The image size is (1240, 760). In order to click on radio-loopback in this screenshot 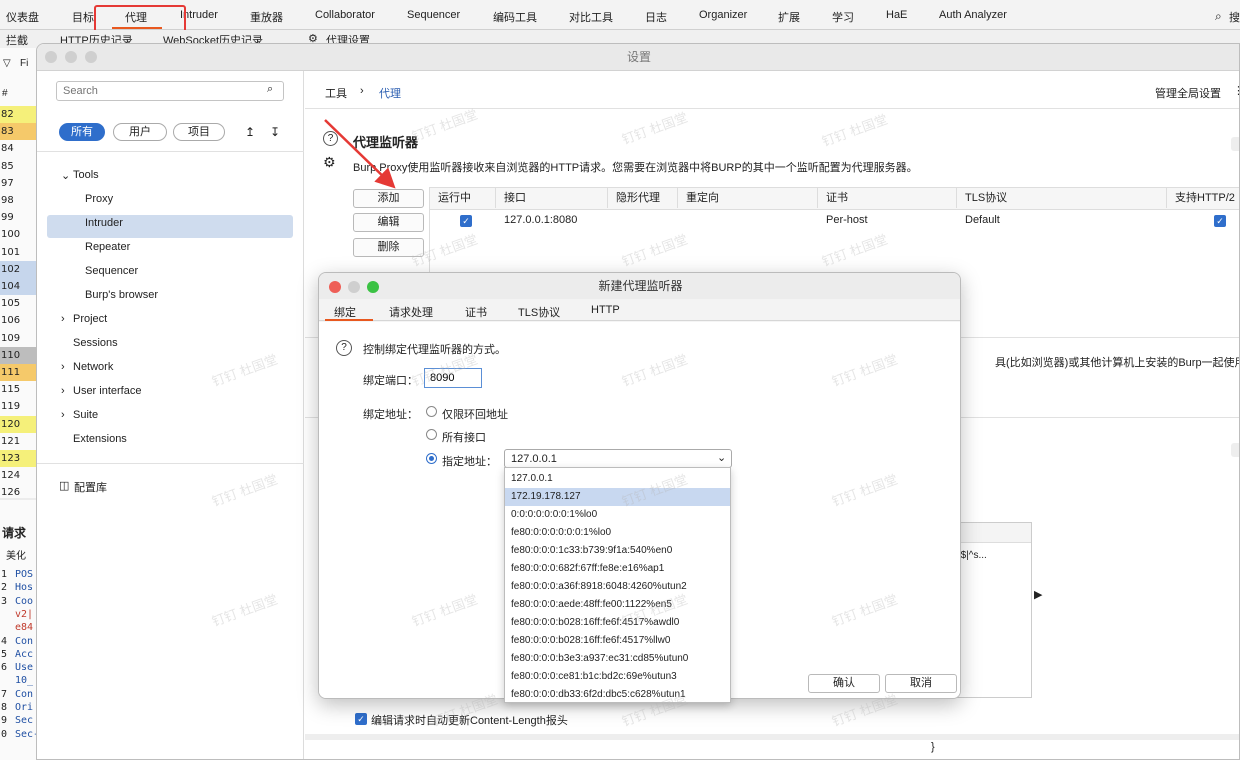, I will do `click(431, 411)`.